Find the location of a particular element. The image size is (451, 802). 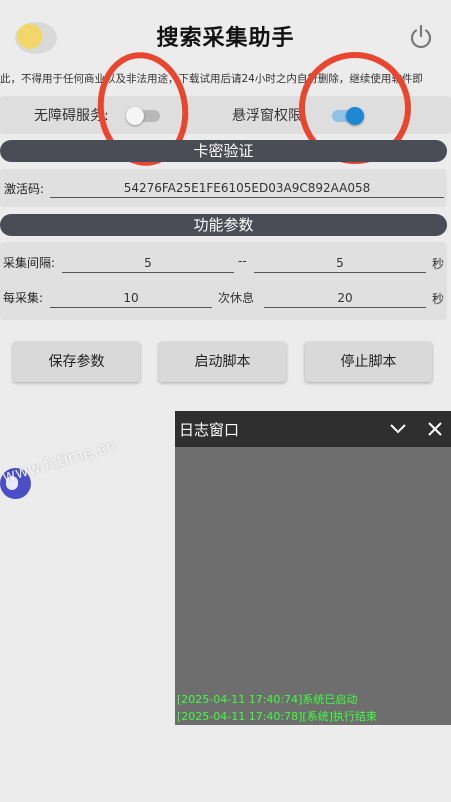

overlay-label: 悬浮窗权限: is located at coordinates (269, 116).